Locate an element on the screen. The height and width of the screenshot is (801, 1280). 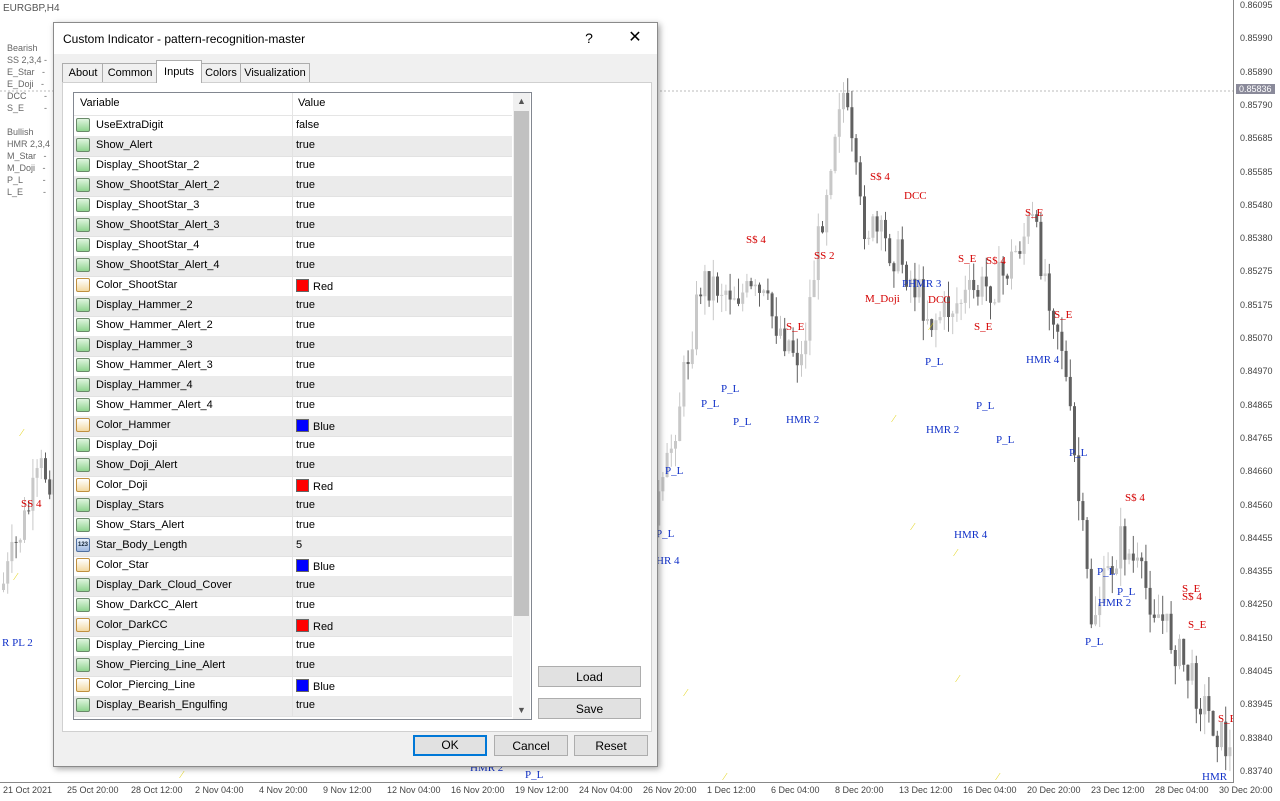
grid-row: Color_Doji Red is located at coordinates (293, 486).